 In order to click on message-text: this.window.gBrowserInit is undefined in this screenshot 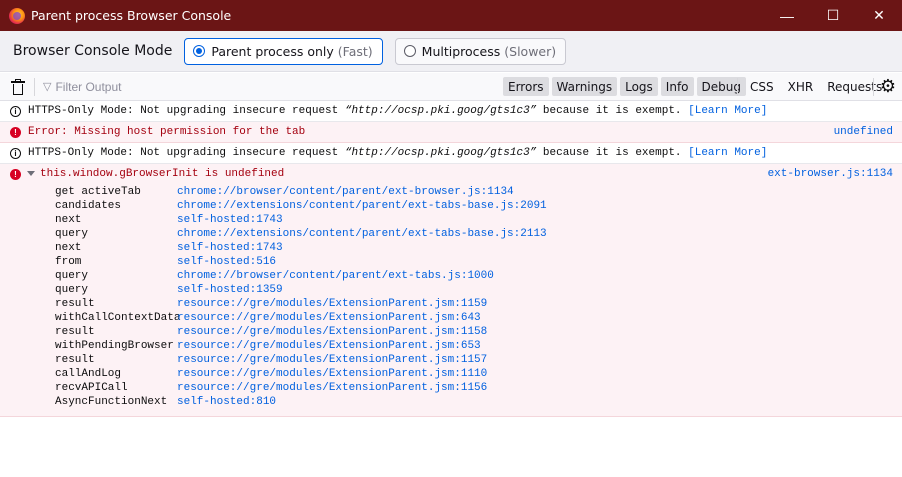, I will do `click(162, 174)`.